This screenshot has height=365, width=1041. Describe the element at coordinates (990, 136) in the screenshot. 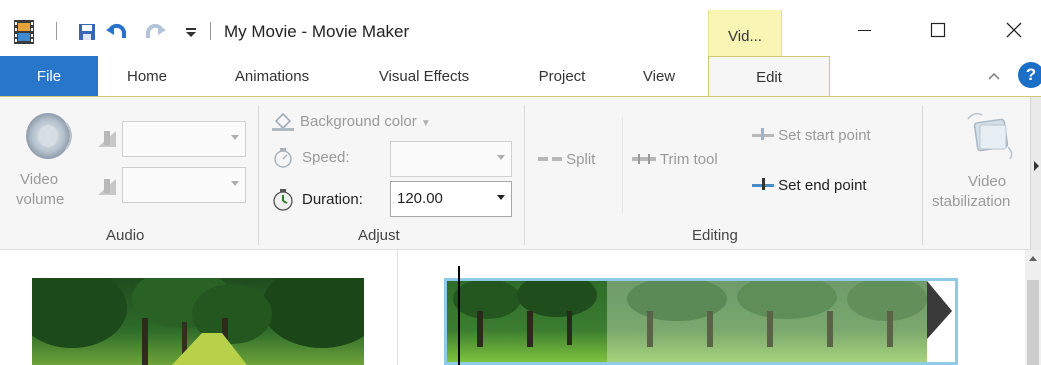

I see `video-stabilization-button` at that location.